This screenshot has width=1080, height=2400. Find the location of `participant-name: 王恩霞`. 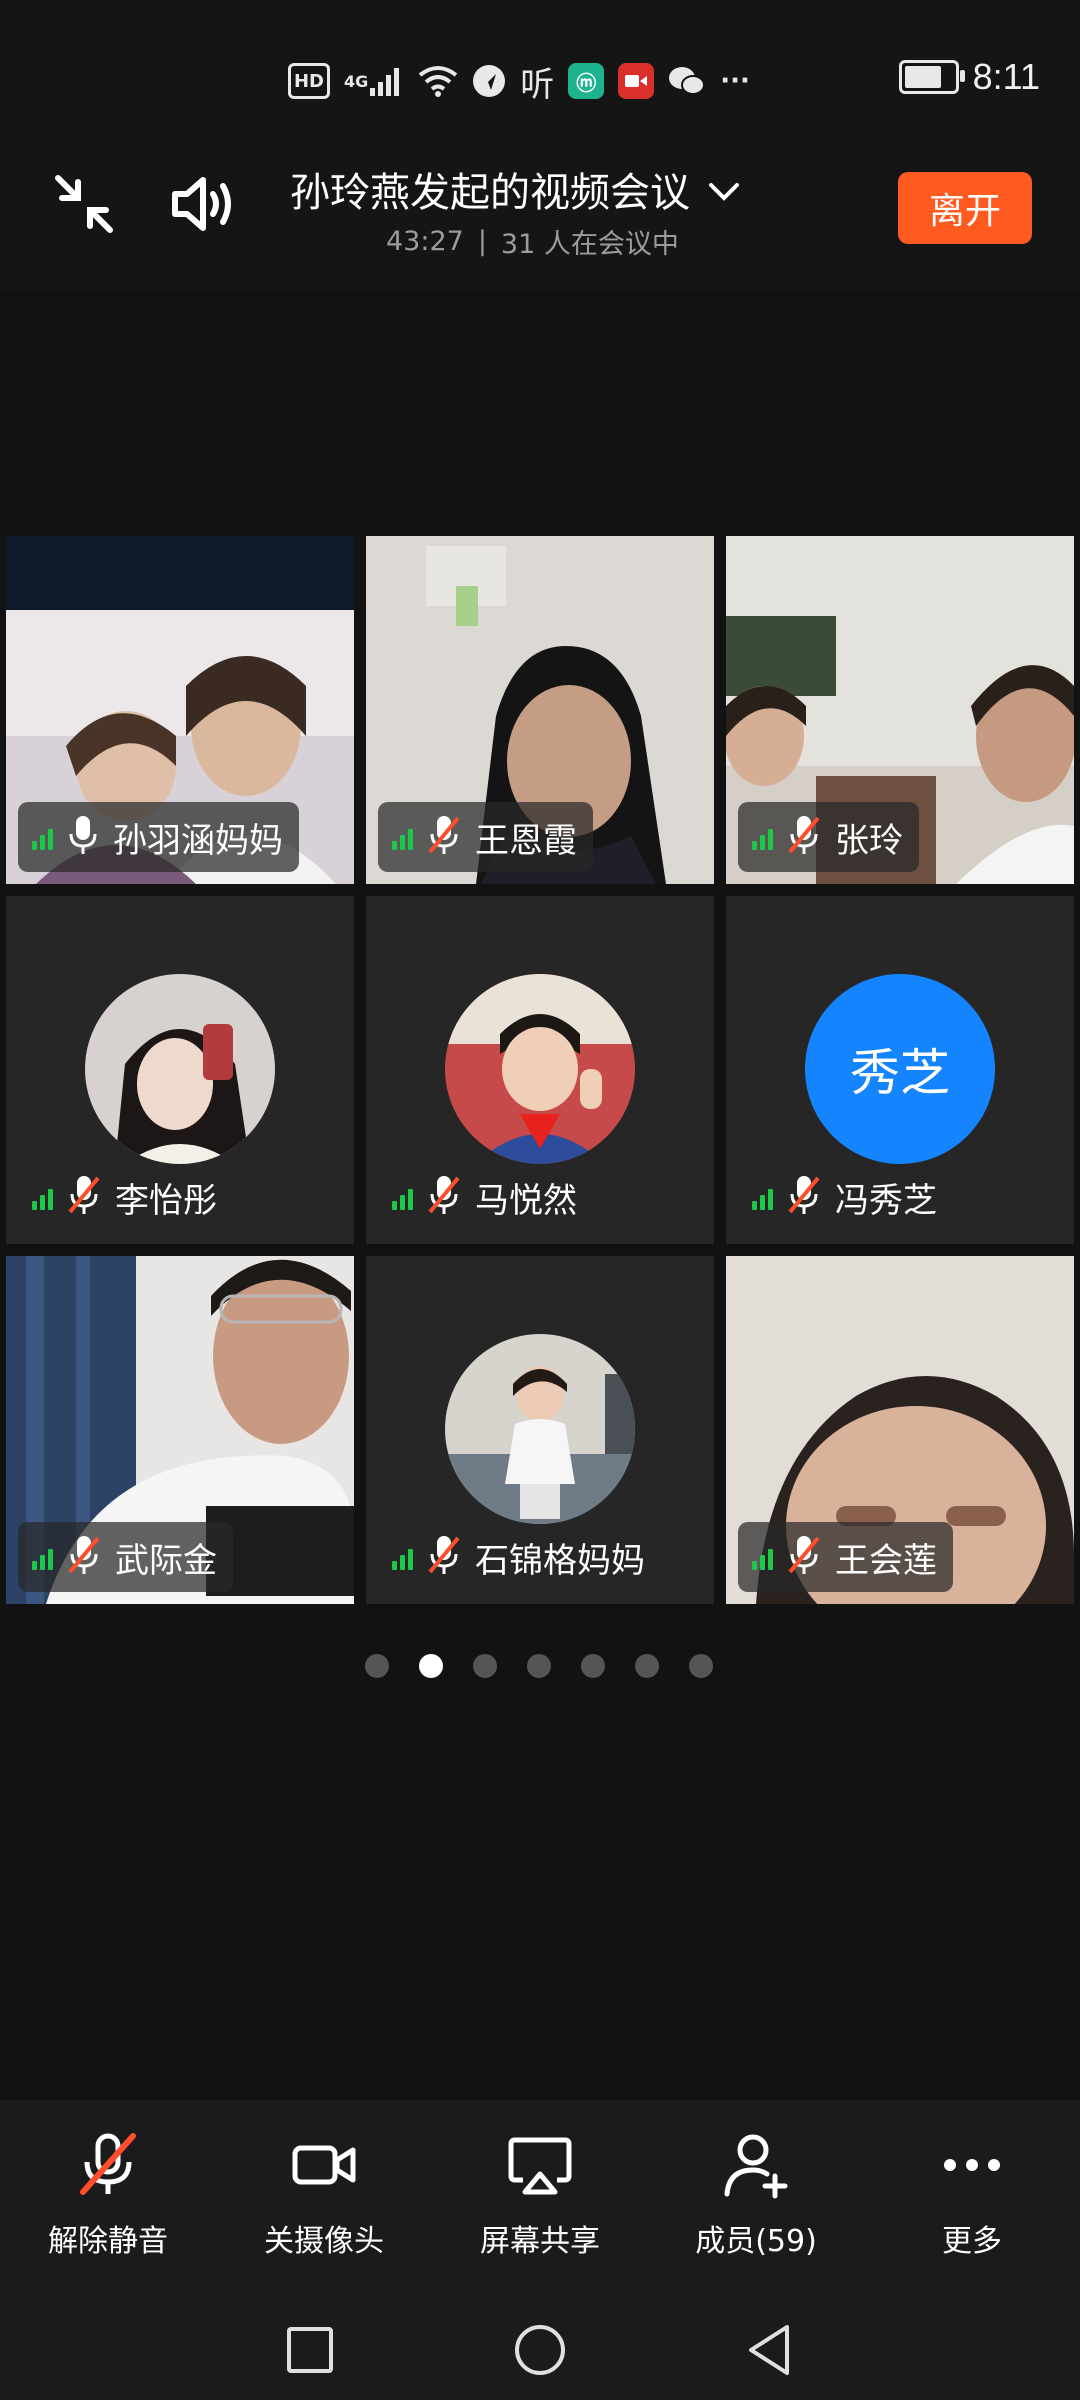

participant-name: 王恩霞 is located at coordinates (526, 840).